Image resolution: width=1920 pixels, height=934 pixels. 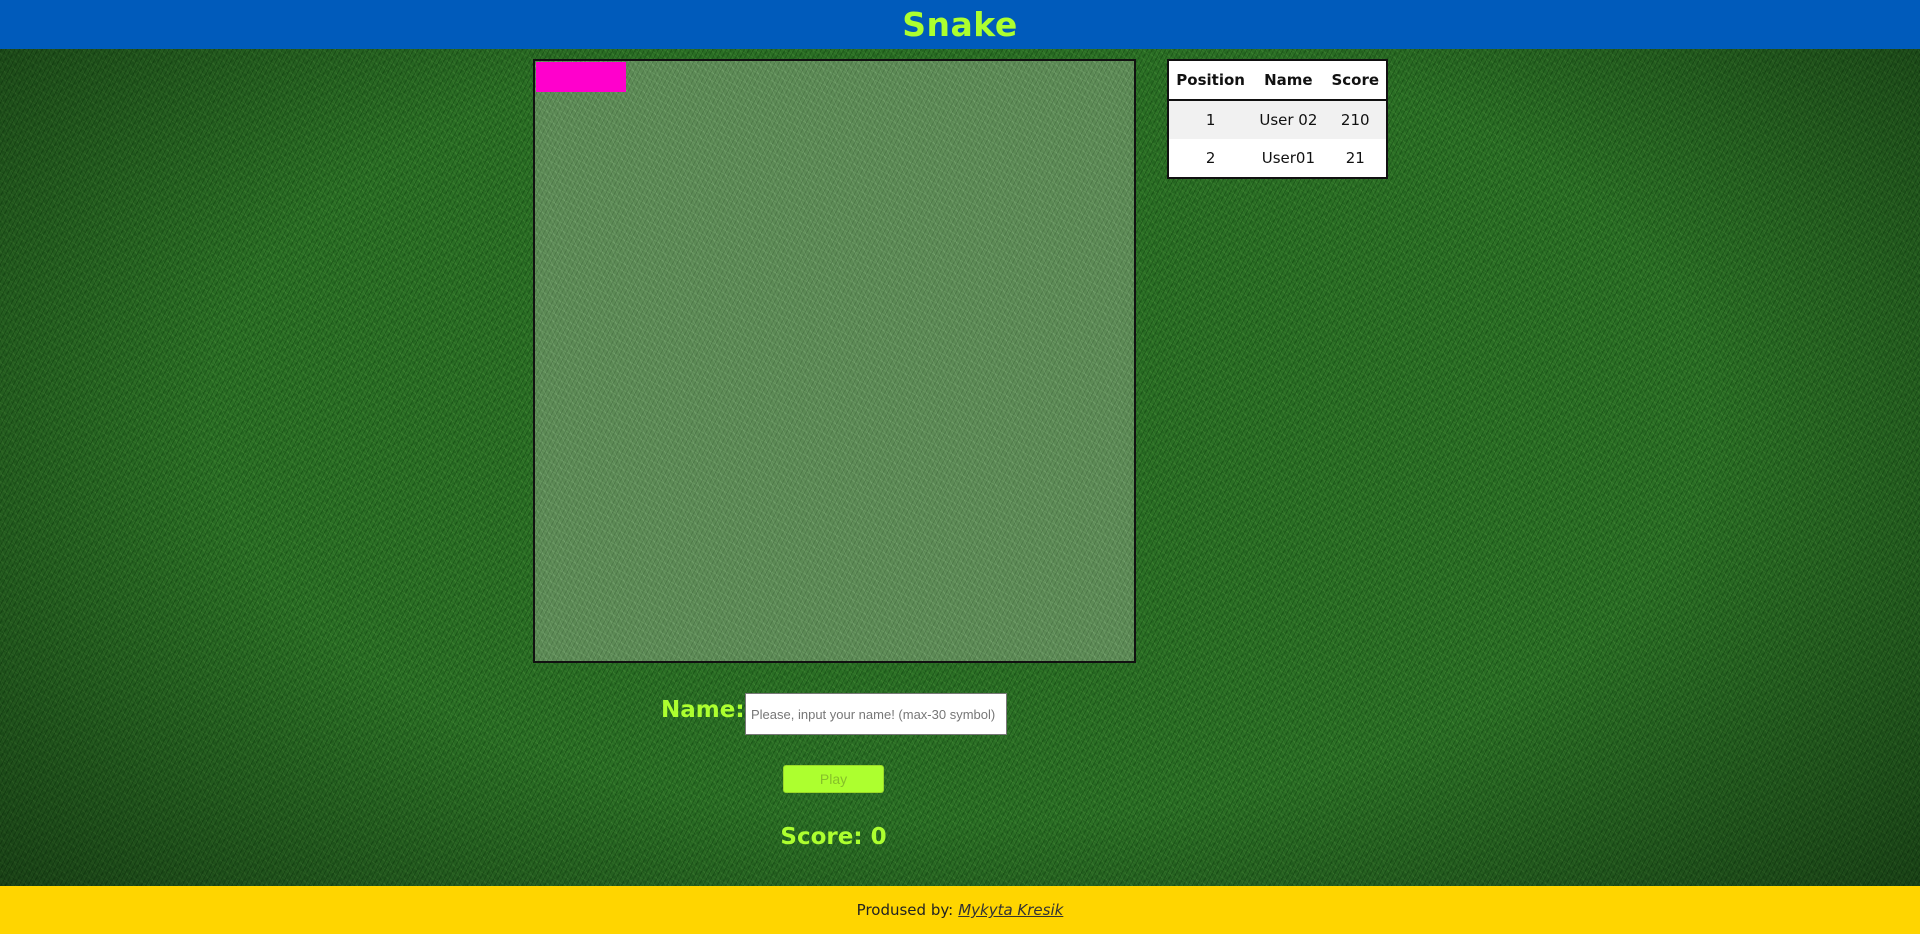 What do you see at coordinates (1210, 80) in the screenshot?
I see `column-header-position: Position` at bounding box center [1210, 80].